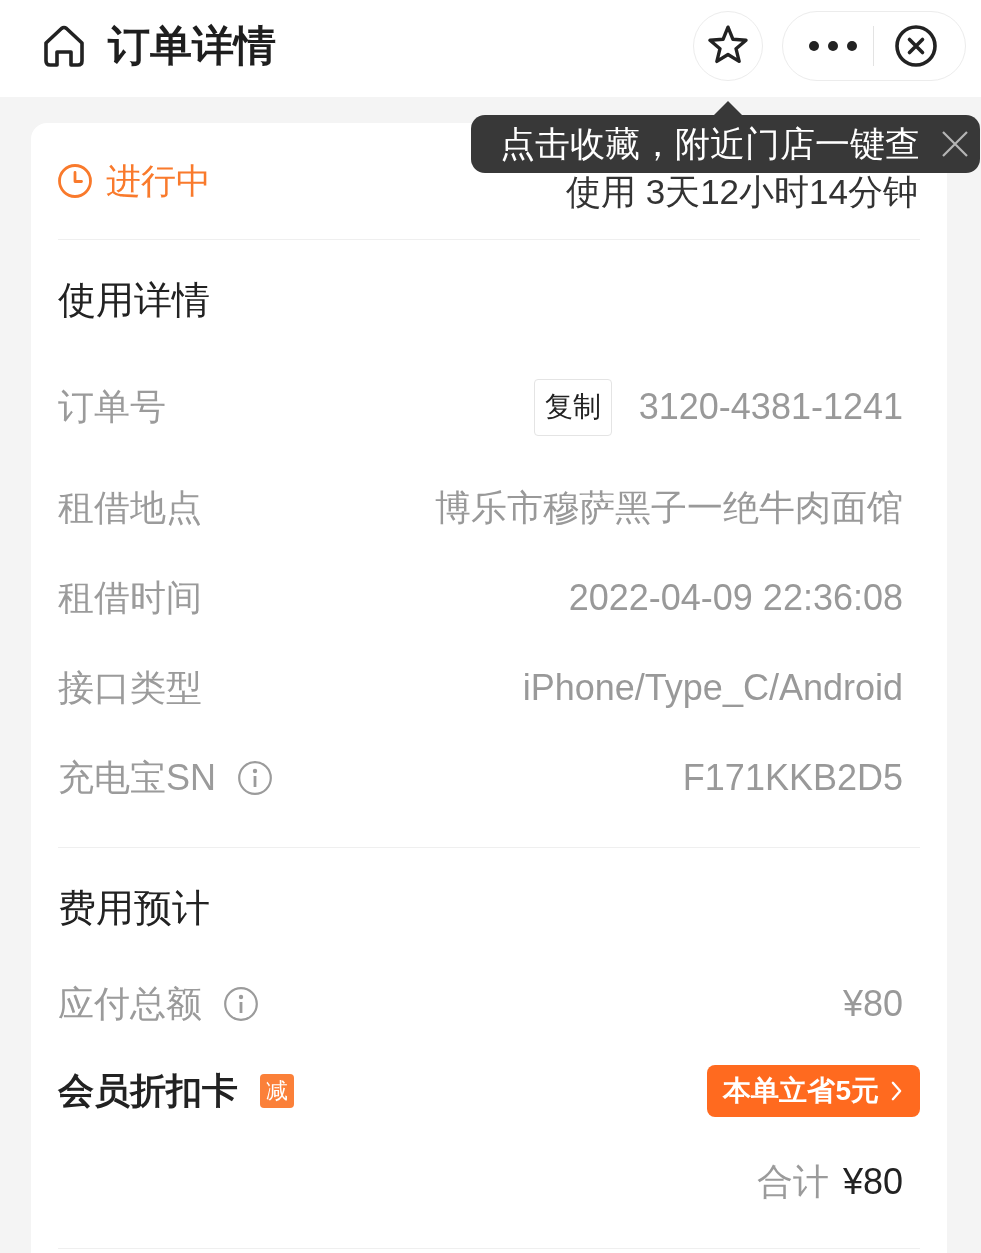  What do you see at coordinates (64, 45) in the screenshot?
I see `home-icon` at bounding box center [64, 45].